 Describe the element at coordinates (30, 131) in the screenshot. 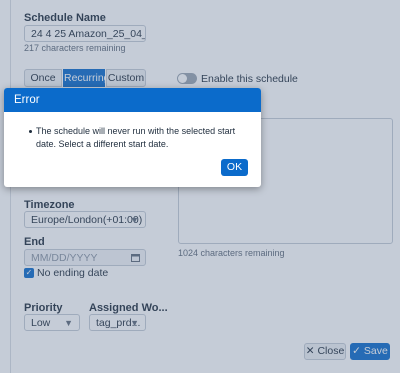

I see `bullet-icon` at that location.